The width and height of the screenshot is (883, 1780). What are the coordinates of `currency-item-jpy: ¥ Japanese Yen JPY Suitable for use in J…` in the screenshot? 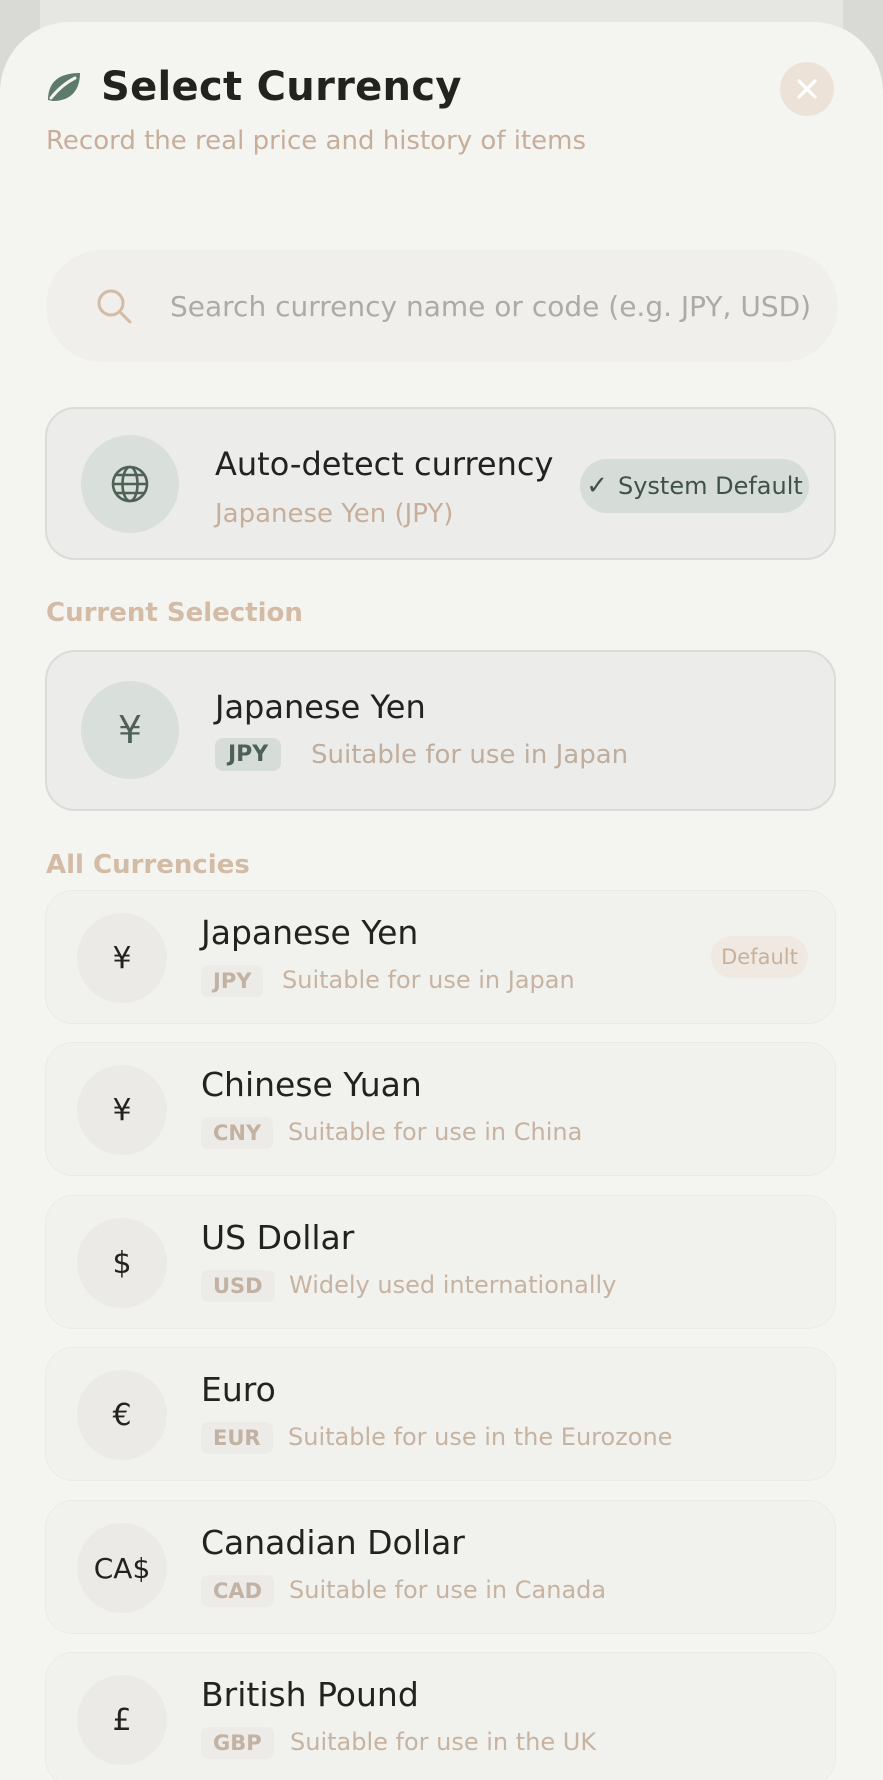 It's located at (440, 957).